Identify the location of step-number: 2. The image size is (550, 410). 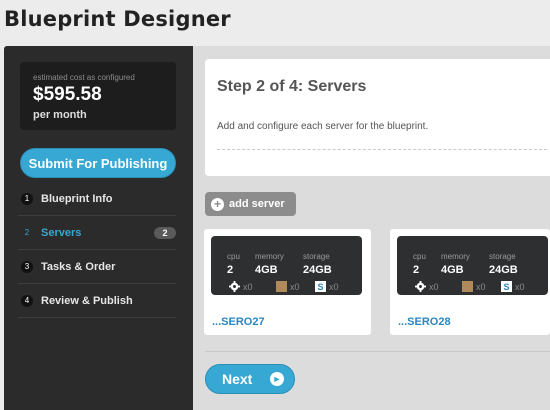
(27, 232).